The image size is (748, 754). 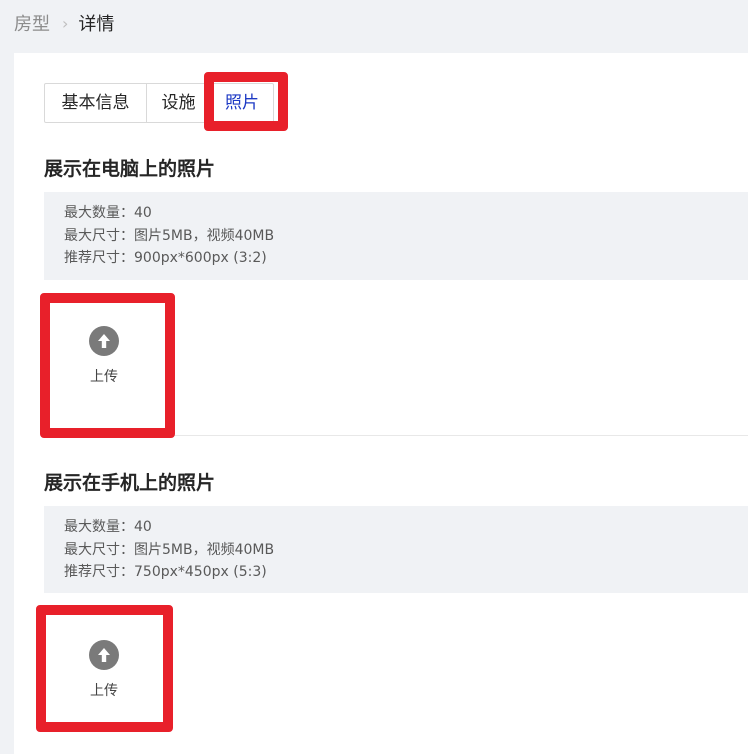 What do you see at coordinates (130, 169) in the screenshot?
I see `section-title-desktop-photos: 展示在电脑上的照片` at bounding box center [130, 169].